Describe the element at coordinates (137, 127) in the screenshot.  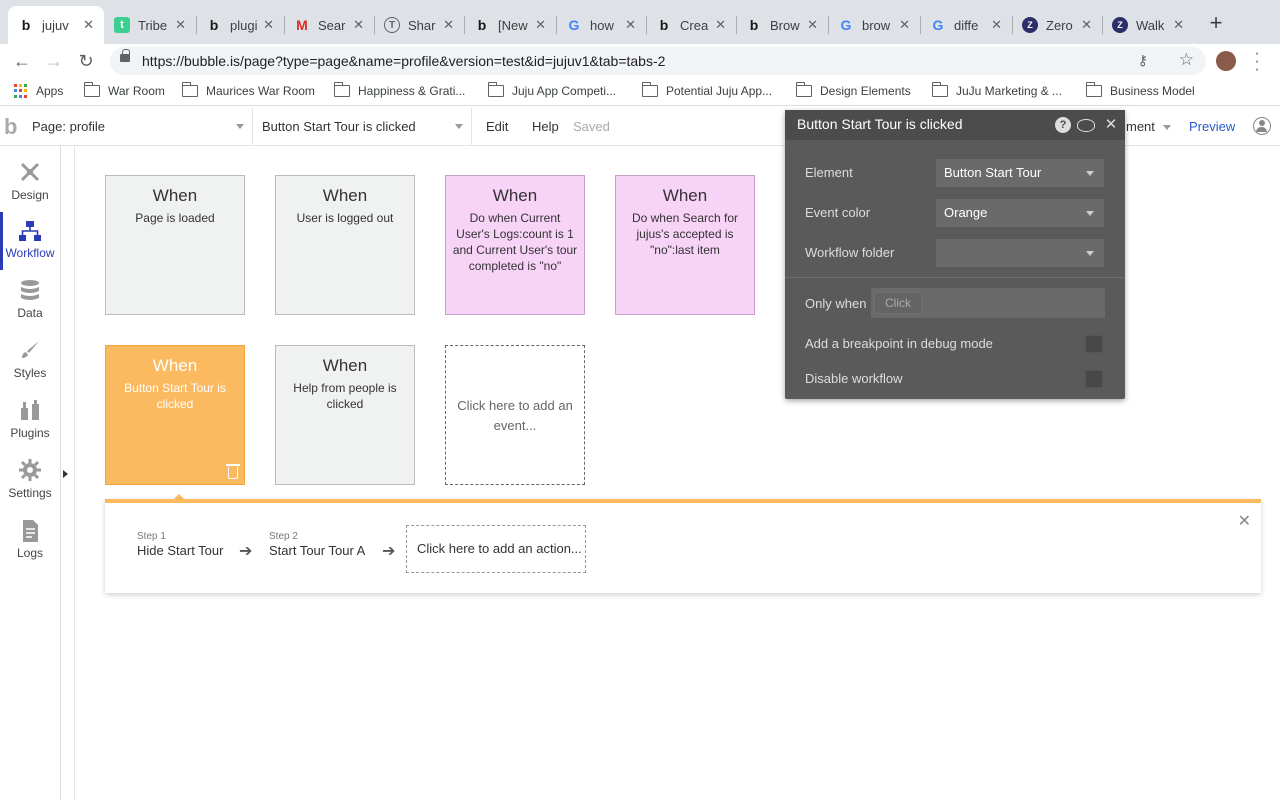
I see `page-selector: Page: profile` at that location.